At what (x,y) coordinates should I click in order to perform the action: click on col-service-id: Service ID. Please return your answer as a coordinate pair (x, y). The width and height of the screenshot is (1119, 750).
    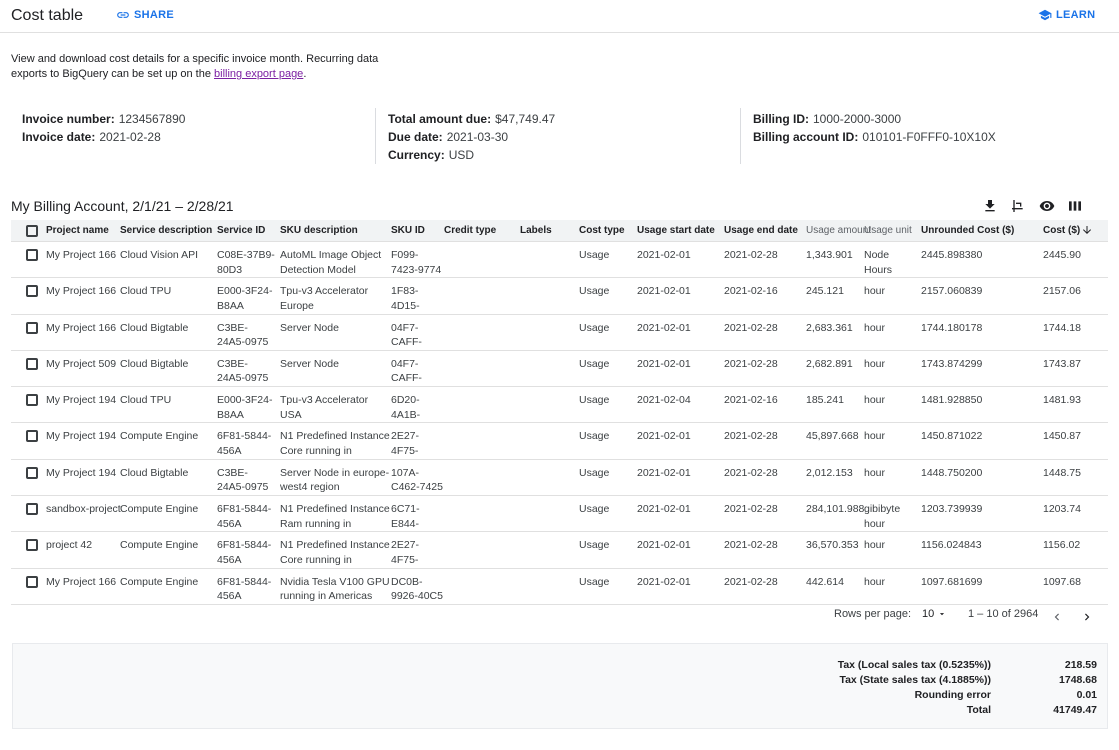
    Looking at the image, I should click on (241, 231).